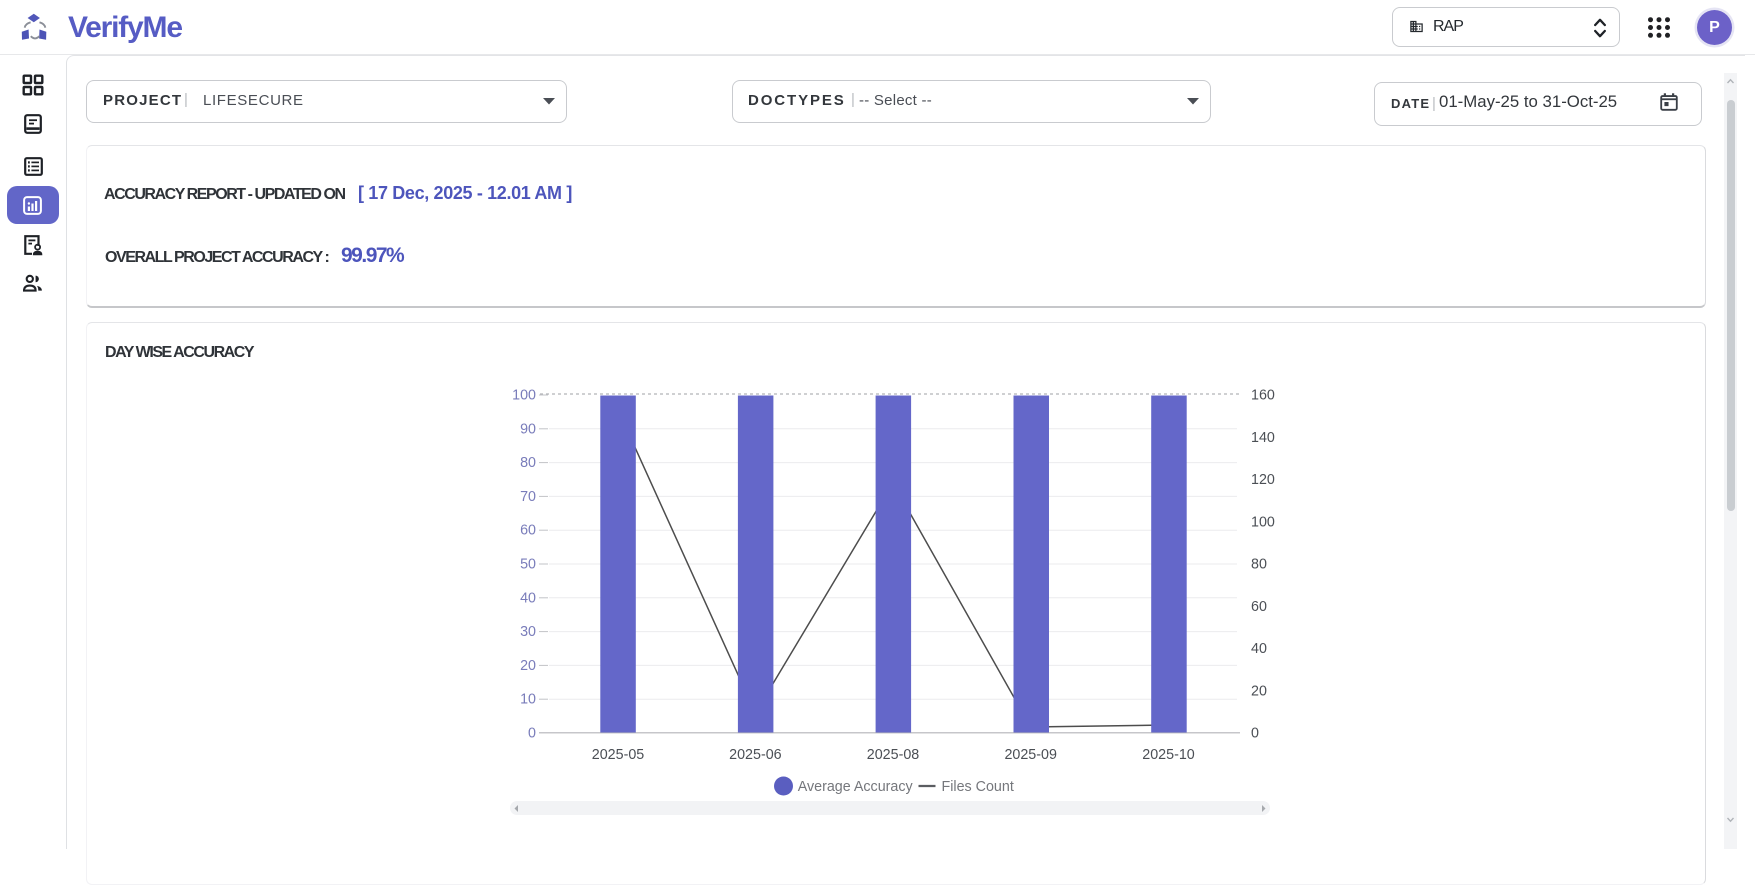 This screenshot has height=885, width=1755. What do you see at coordinates (755, 755) in the screenshot?
I see `svg-text: 2025-06` at bounding box center [755, 755].